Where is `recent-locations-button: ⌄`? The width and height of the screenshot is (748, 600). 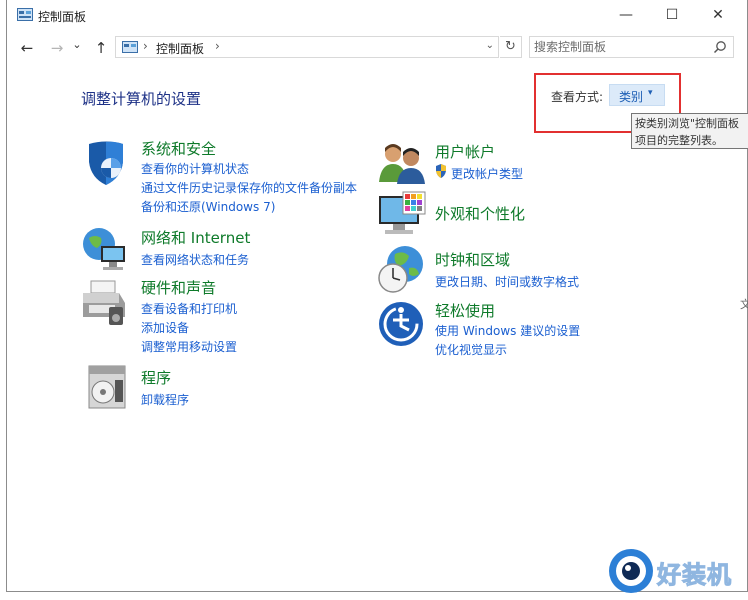 recent-locations-button: ⌄ is located at coordinates (77, 45).